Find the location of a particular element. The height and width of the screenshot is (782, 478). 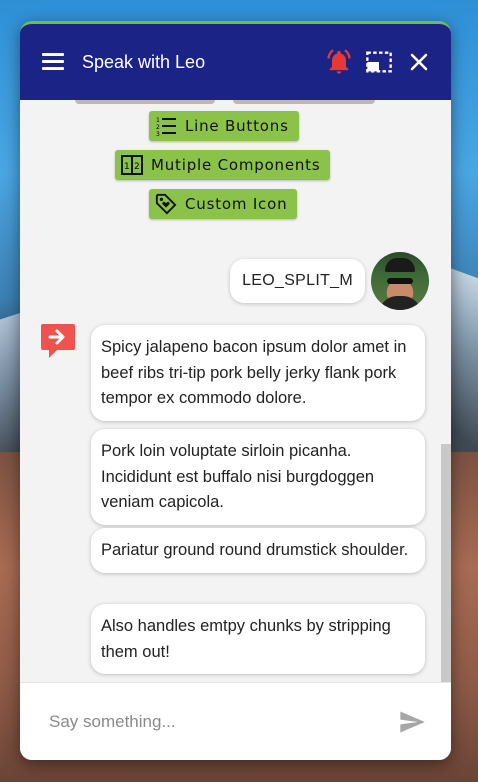

user-avatar is located at coordinates (400, 281).